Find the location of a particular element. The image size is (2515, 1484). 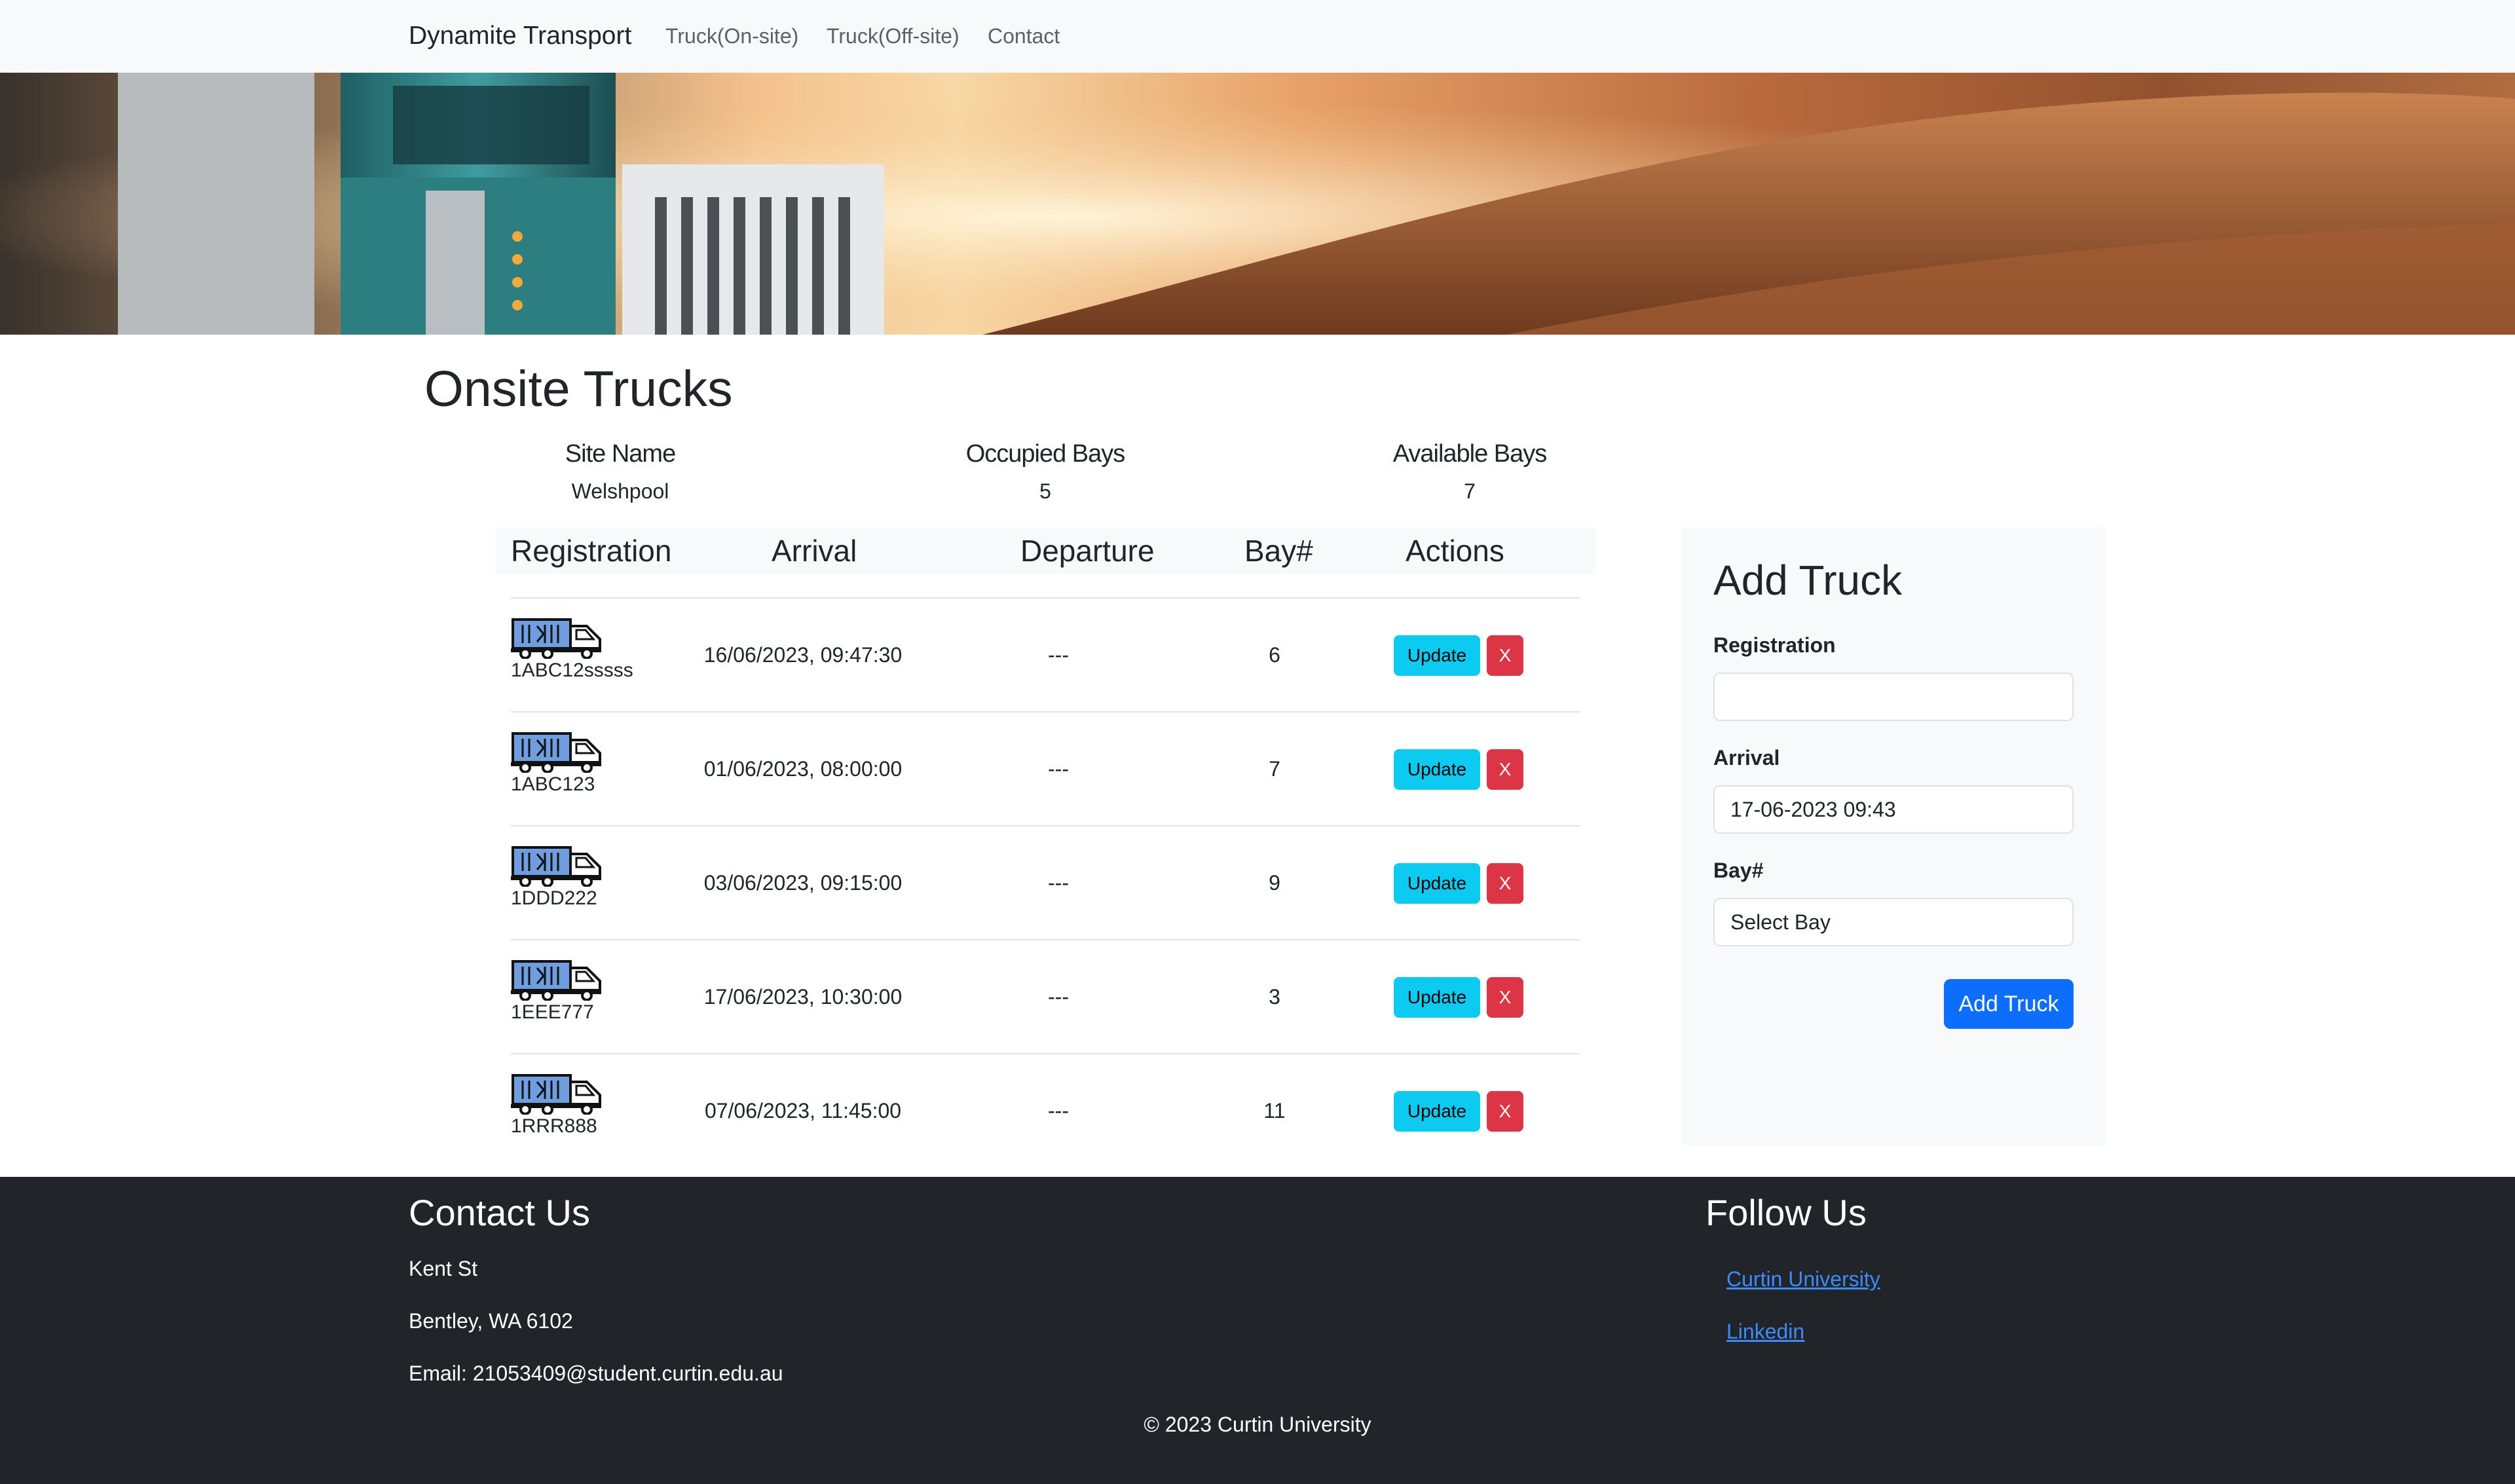

site-name-summary: Site Name Welshpool is located at coordinates (620, 471).